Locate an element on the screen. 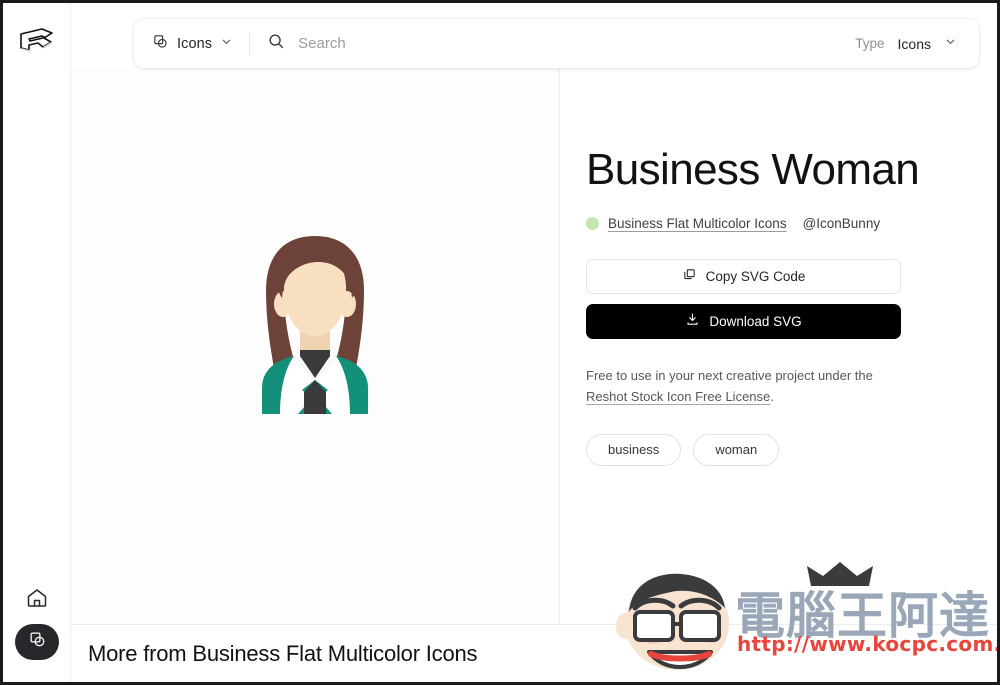 This screenshot has height=685, width=1000. collection-link: Business Flat Multicolor Icons is located at coordinates (697, 223).